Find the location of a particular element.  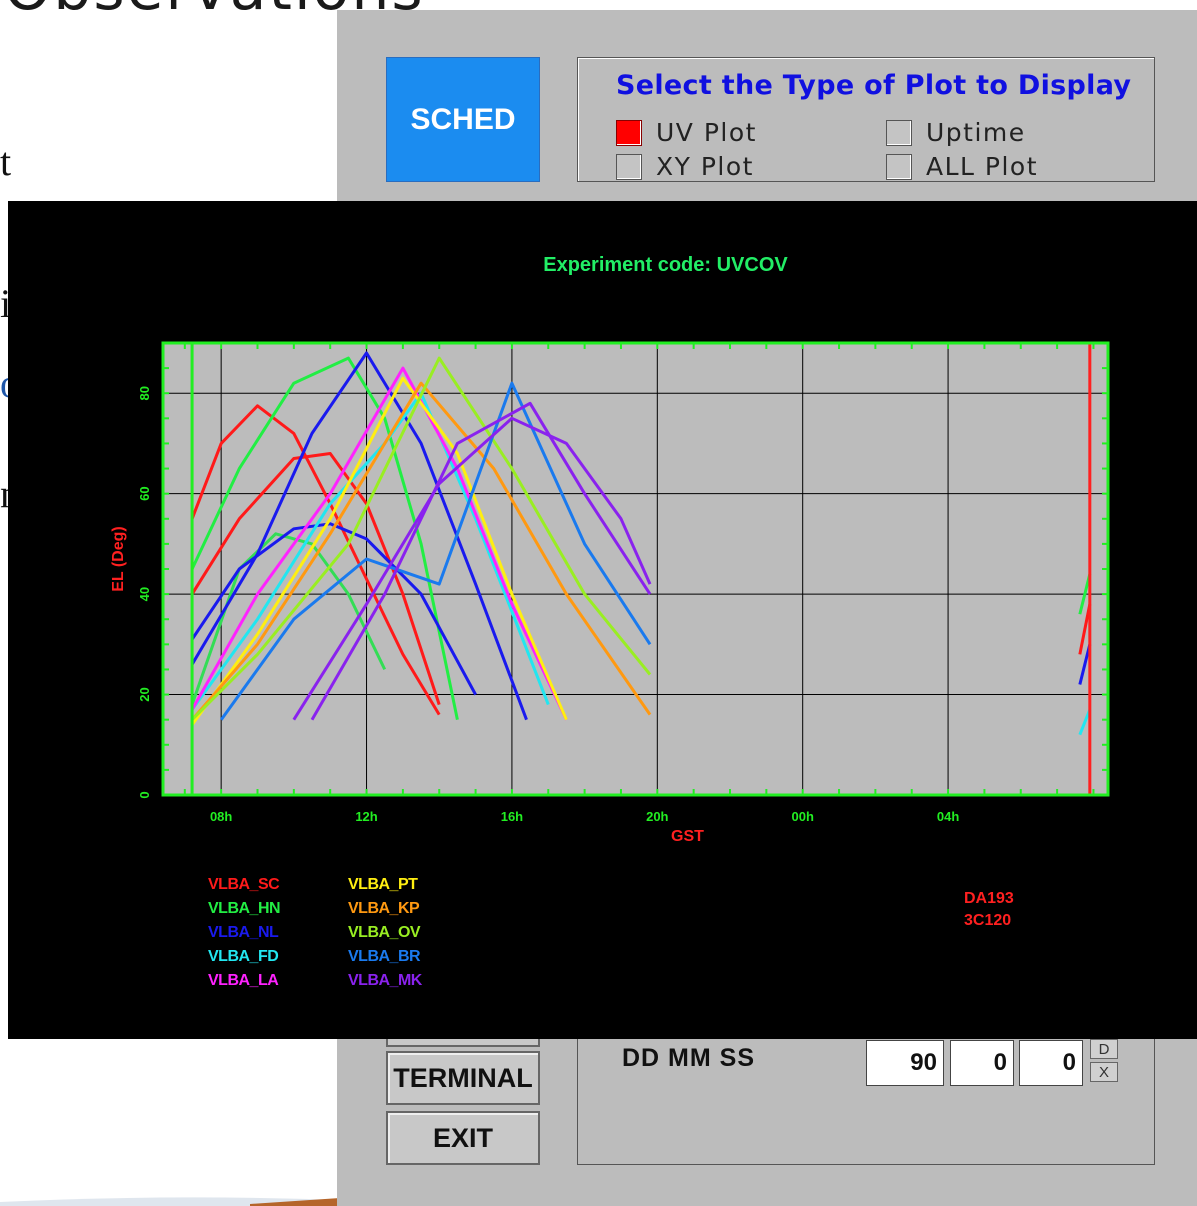

xy-plot-label: XY Plot is located at coordinates (705, 166).